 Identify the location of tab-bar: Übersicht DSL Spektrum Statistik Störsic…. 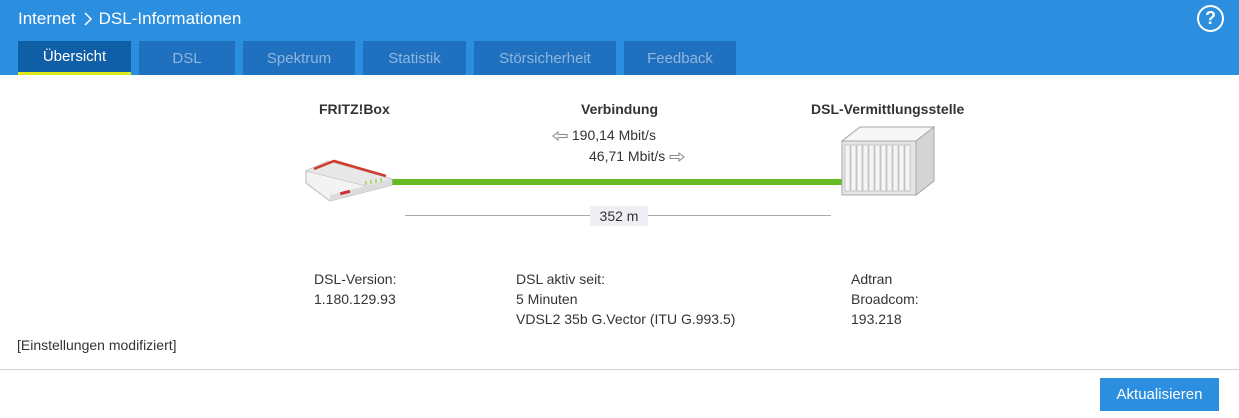
(381, 58).